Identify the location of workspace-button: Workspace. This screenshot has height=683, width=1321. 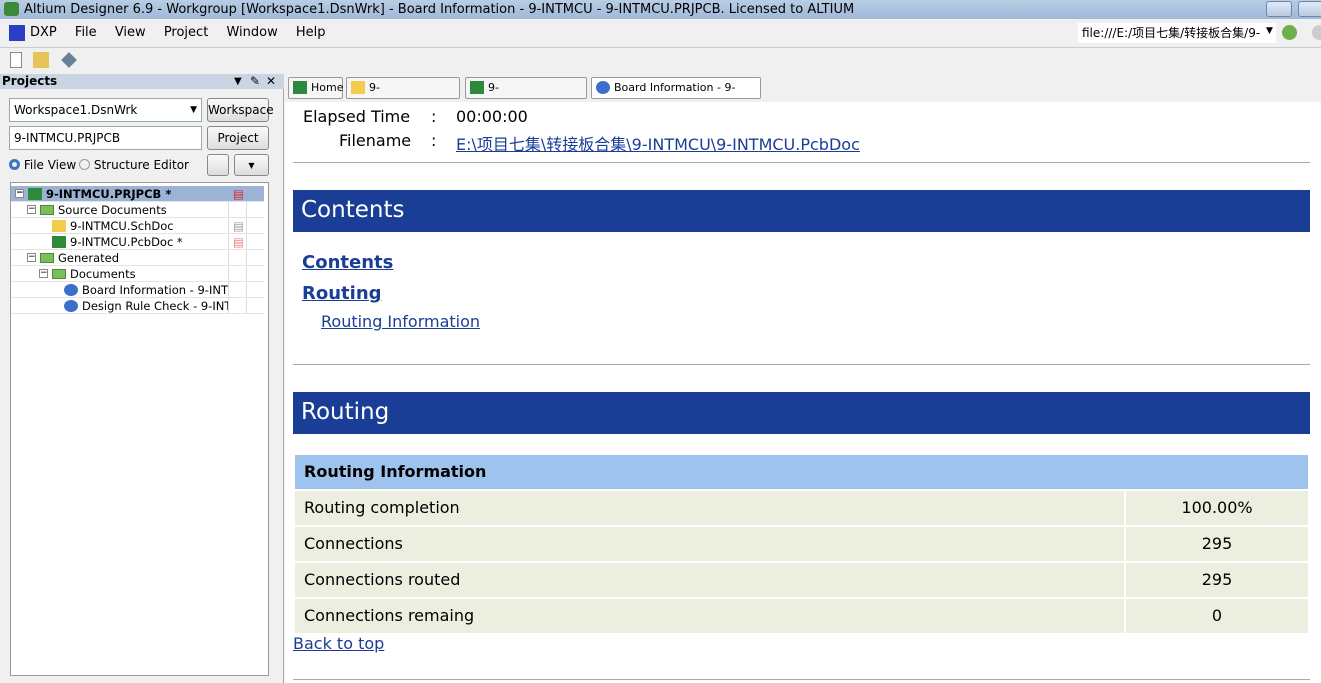
(240, 110).